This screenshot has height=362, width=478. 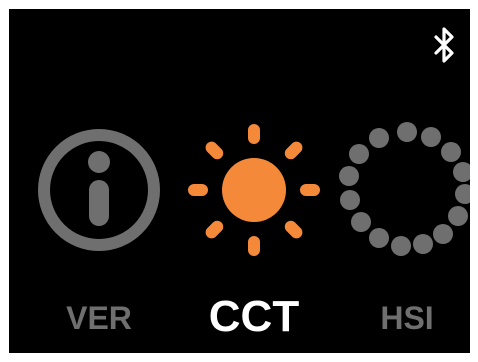 What do you see at coordinates (404, 189) in the screenshot?
I see `dotted-ring-icon` at bounding box center [404, 189].